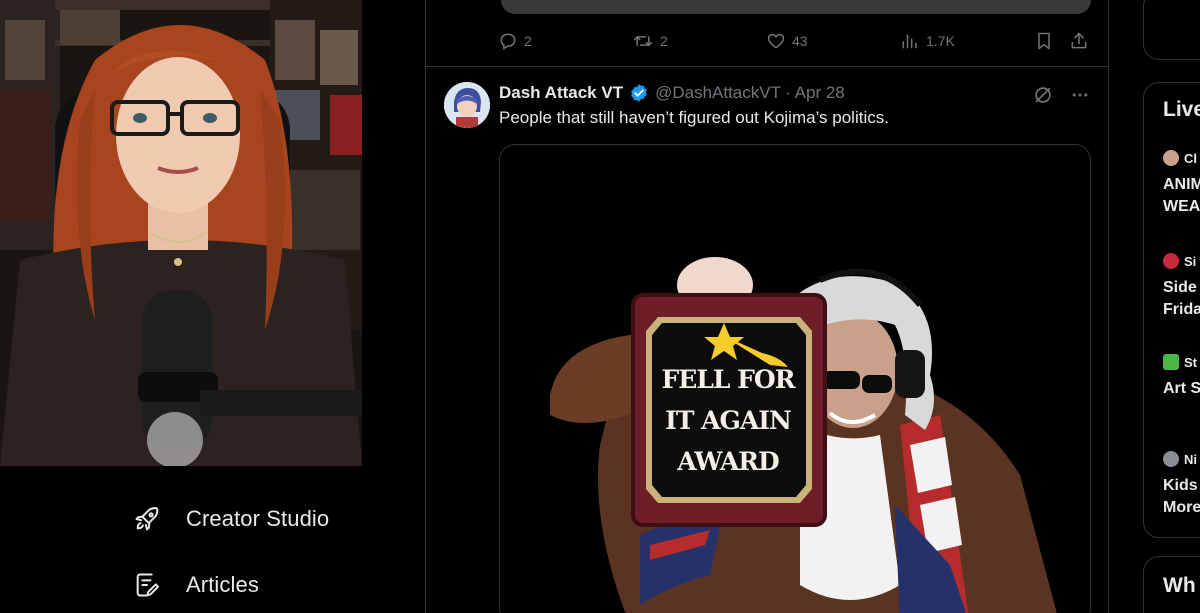  I want to click on live-item-host: Ni, so click(1190, 459).